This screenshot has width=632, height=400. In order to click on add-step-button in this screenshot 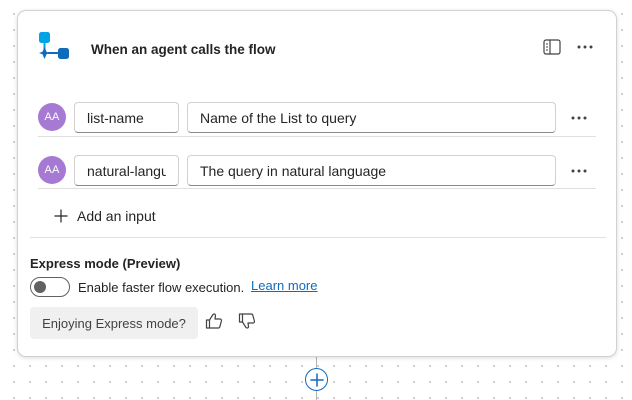, I will do `click(316, 379)`.